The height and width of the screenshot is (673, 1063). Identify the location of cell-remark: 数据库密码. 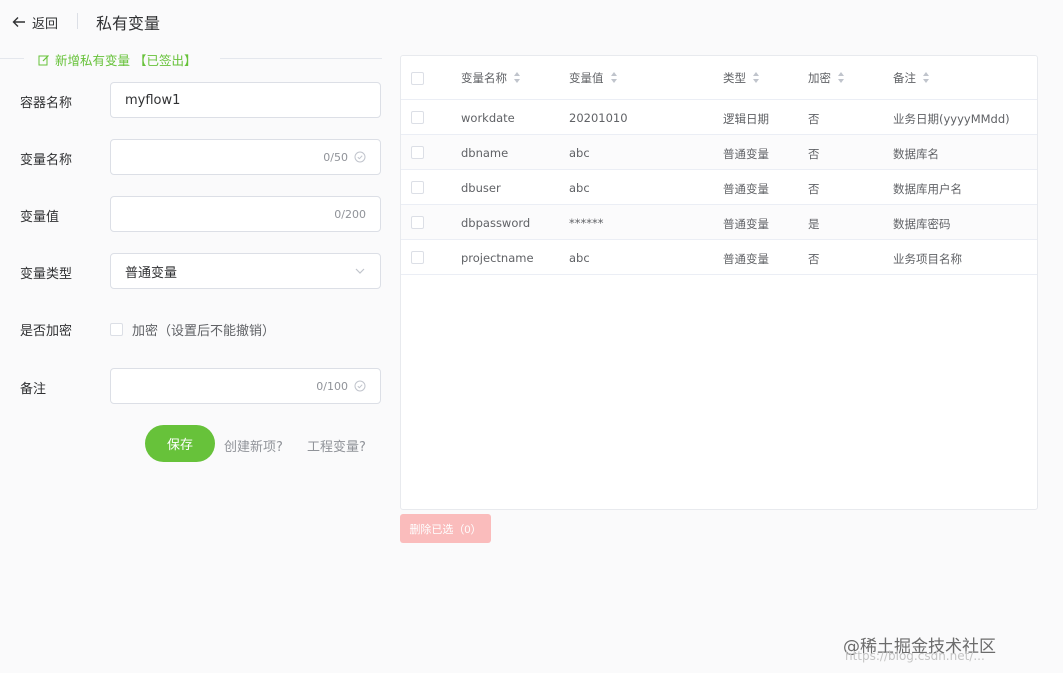
(922, 224).